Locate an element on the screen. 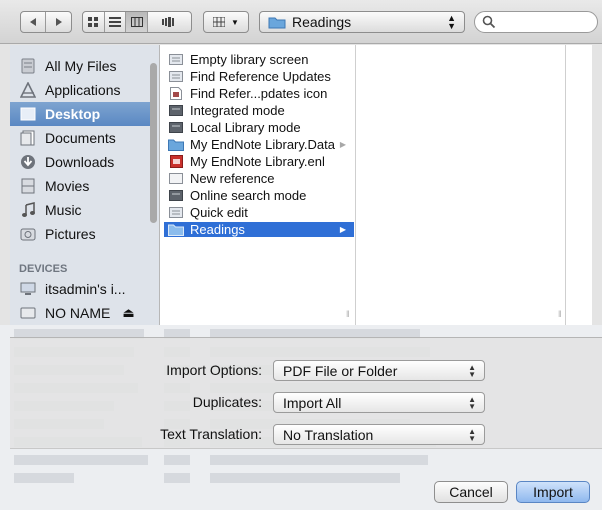 This screenshot has height=510, width=602. import-options-select: PDF File or Folder ▲ ▼ is located at coordinates (379, 370).